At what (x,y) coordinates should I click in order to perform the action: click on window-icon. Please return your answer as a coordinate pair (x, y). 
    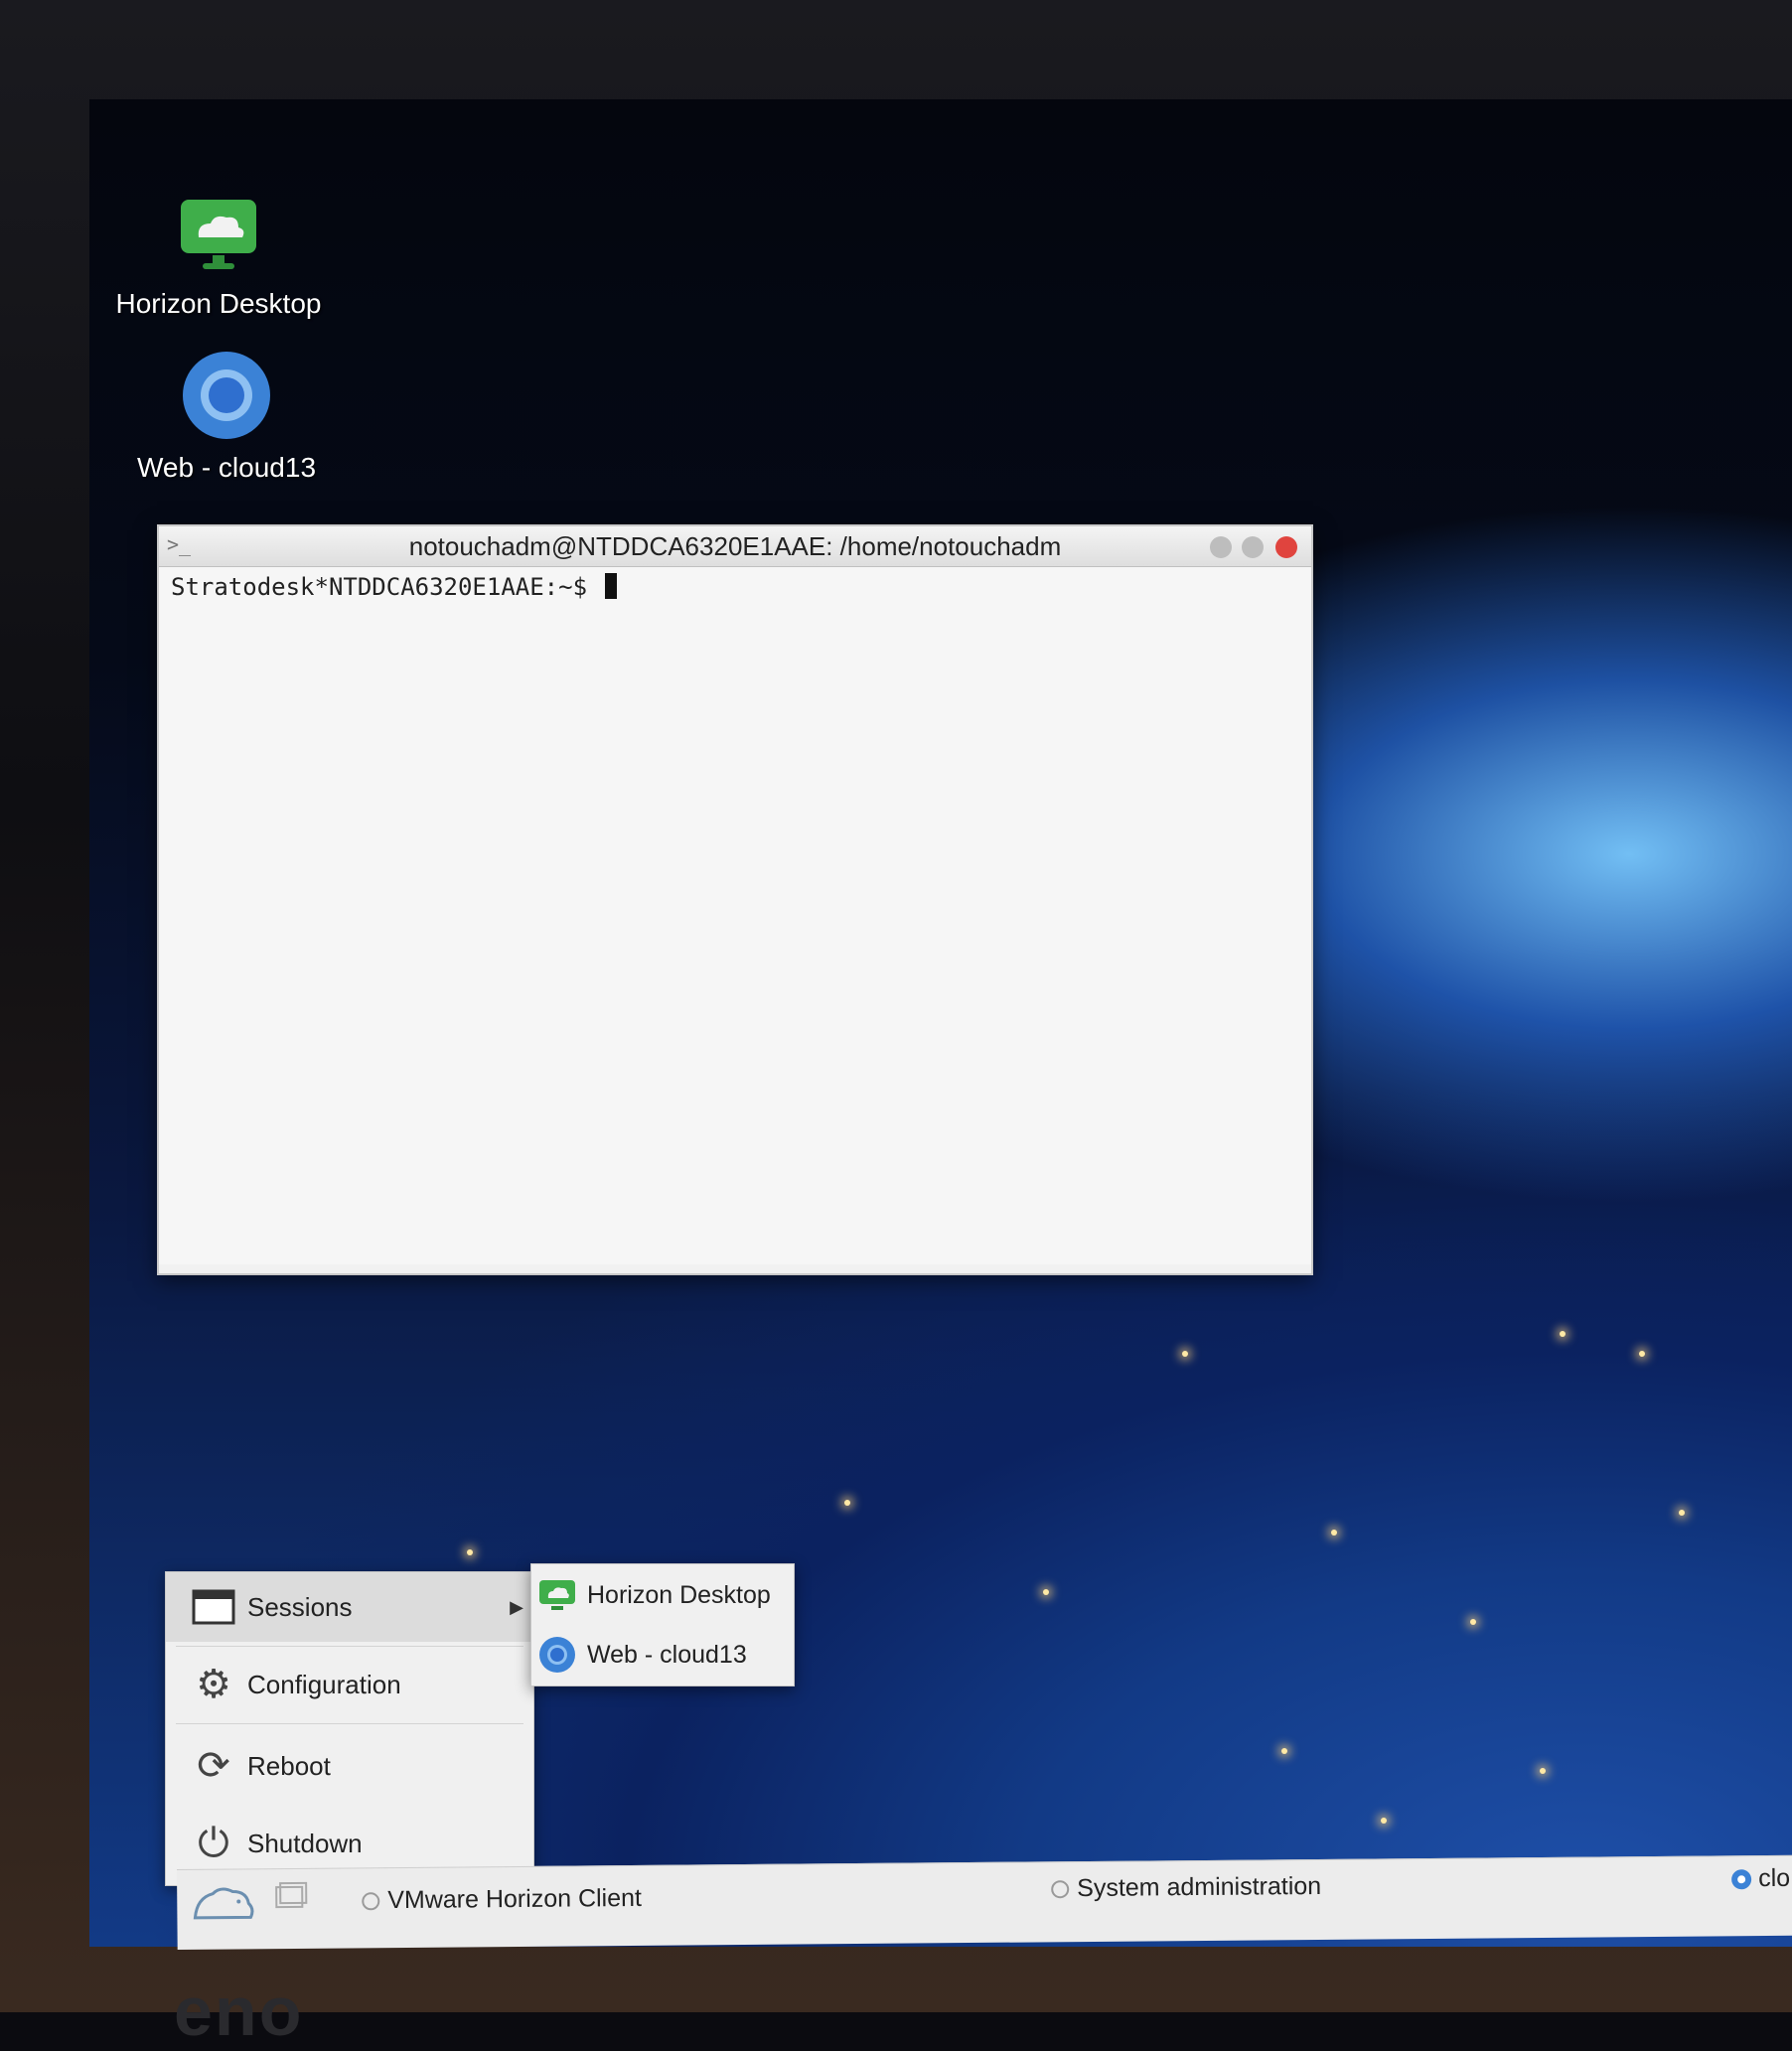
    Looking at the image, I should click on (213, 1607).